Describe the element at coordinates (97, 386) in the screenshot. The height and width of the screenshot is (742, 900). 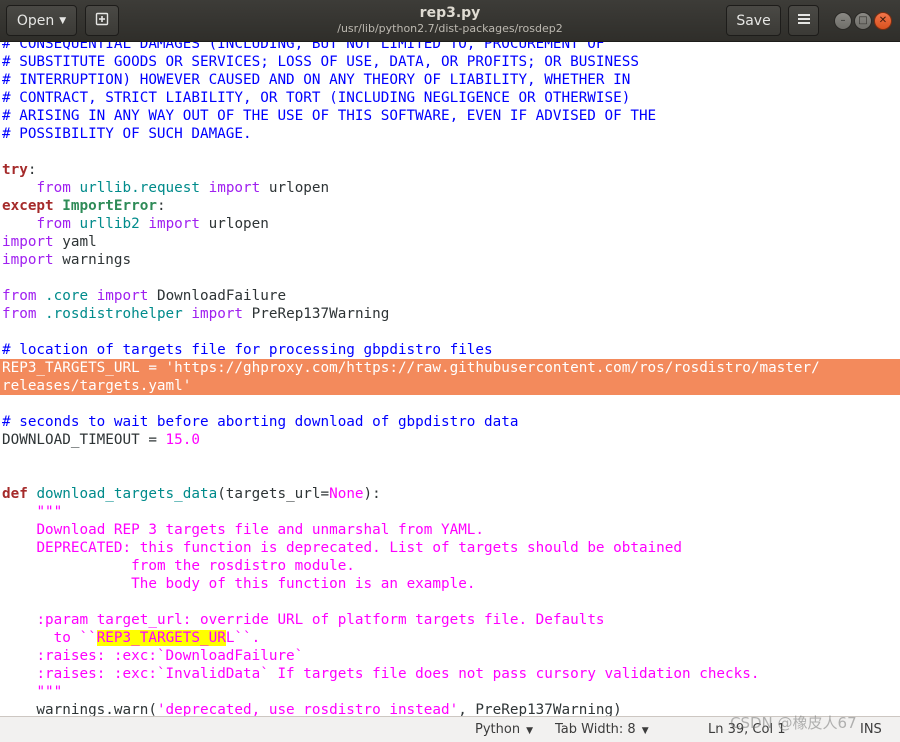
I see `code-token: releases/targets.yaml'` at that location.